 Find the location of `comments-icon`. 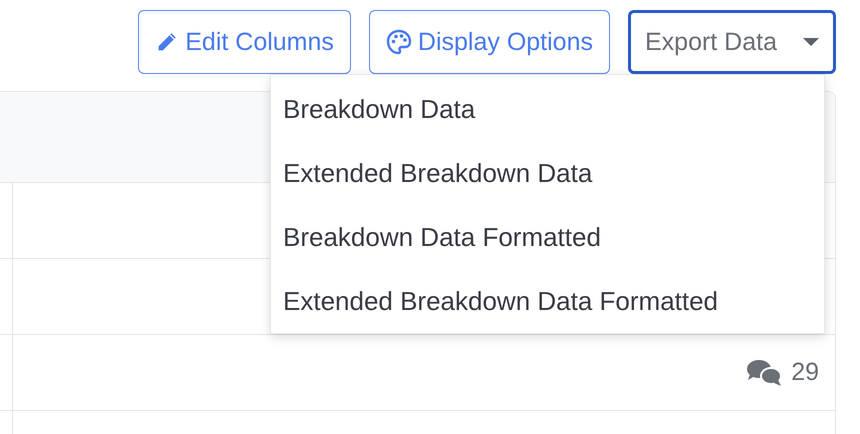

comments-icon is located at coordinates (765, 372).